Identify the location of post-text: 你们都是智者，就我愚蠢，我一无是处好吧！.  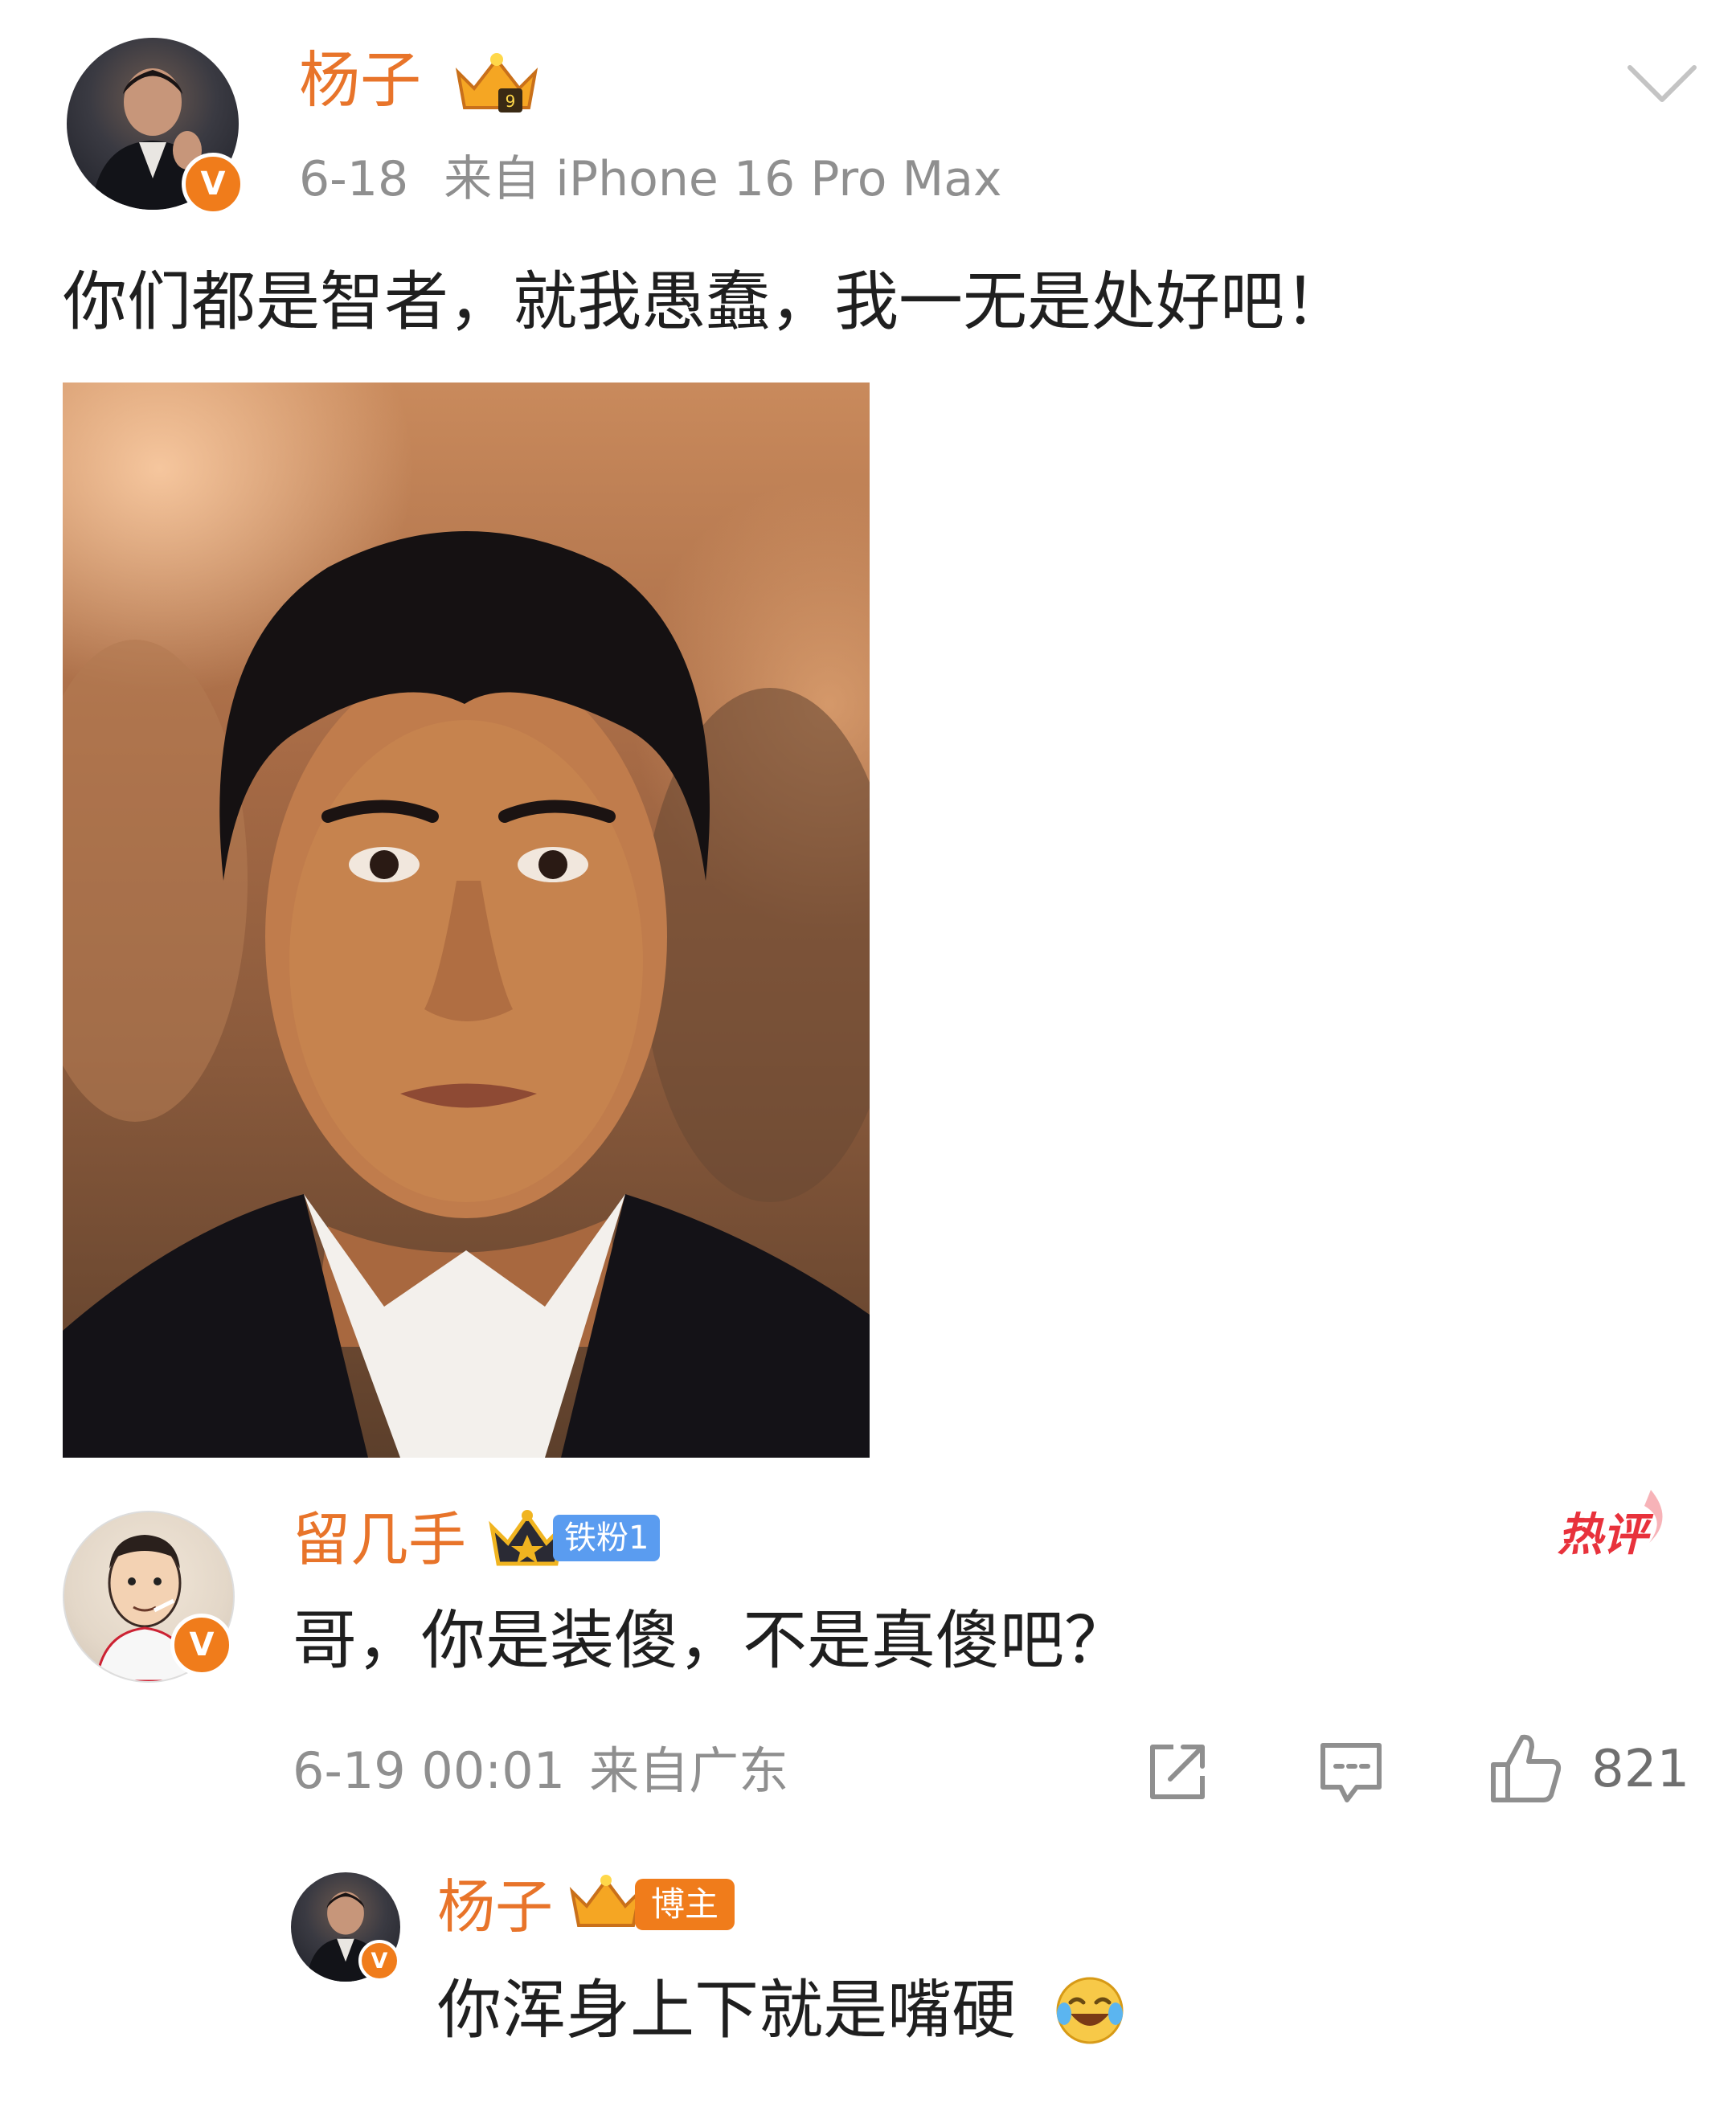
(706, 301).